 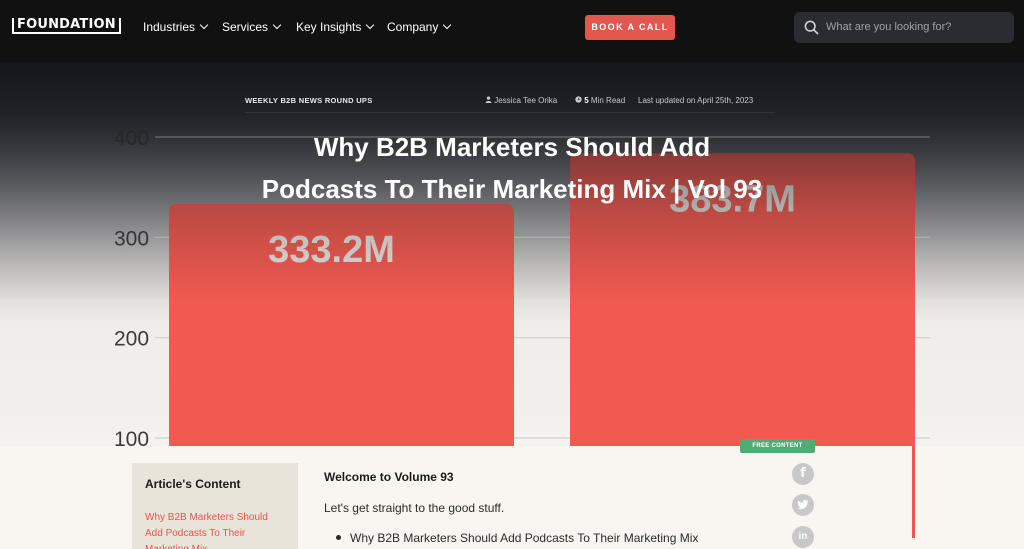 What do you see at coordinates (338, 537) in the screenshot?
I see `bullet-dot` at bounding box center [338, 537].